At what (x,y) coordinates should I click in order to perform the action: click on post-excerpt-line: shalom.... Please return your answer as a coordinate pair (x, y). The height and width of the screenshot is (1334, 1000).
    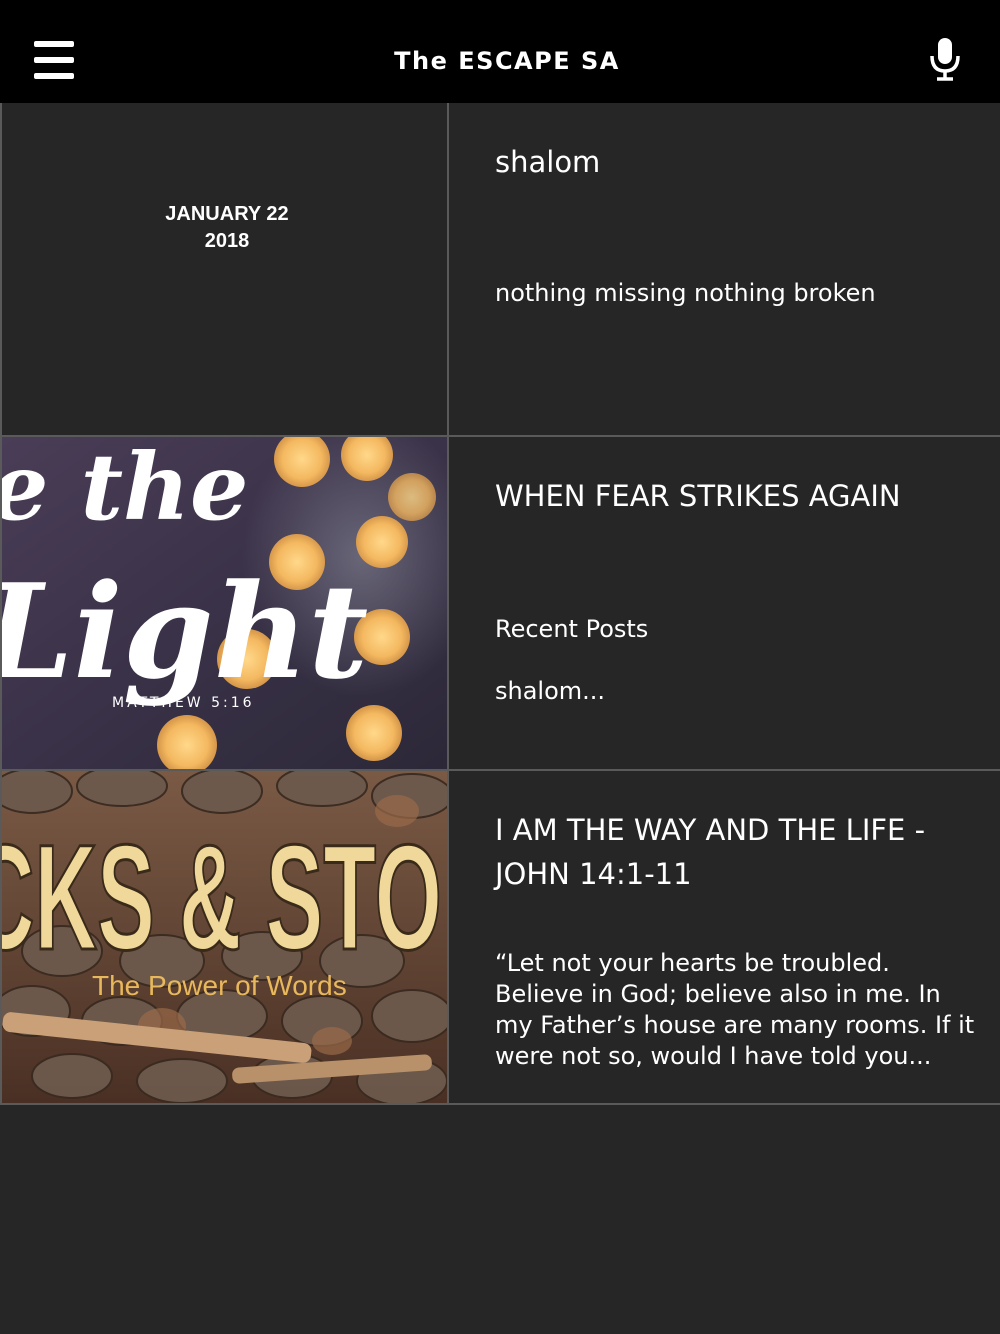
    Looking at the image, I should click on (550, 691).